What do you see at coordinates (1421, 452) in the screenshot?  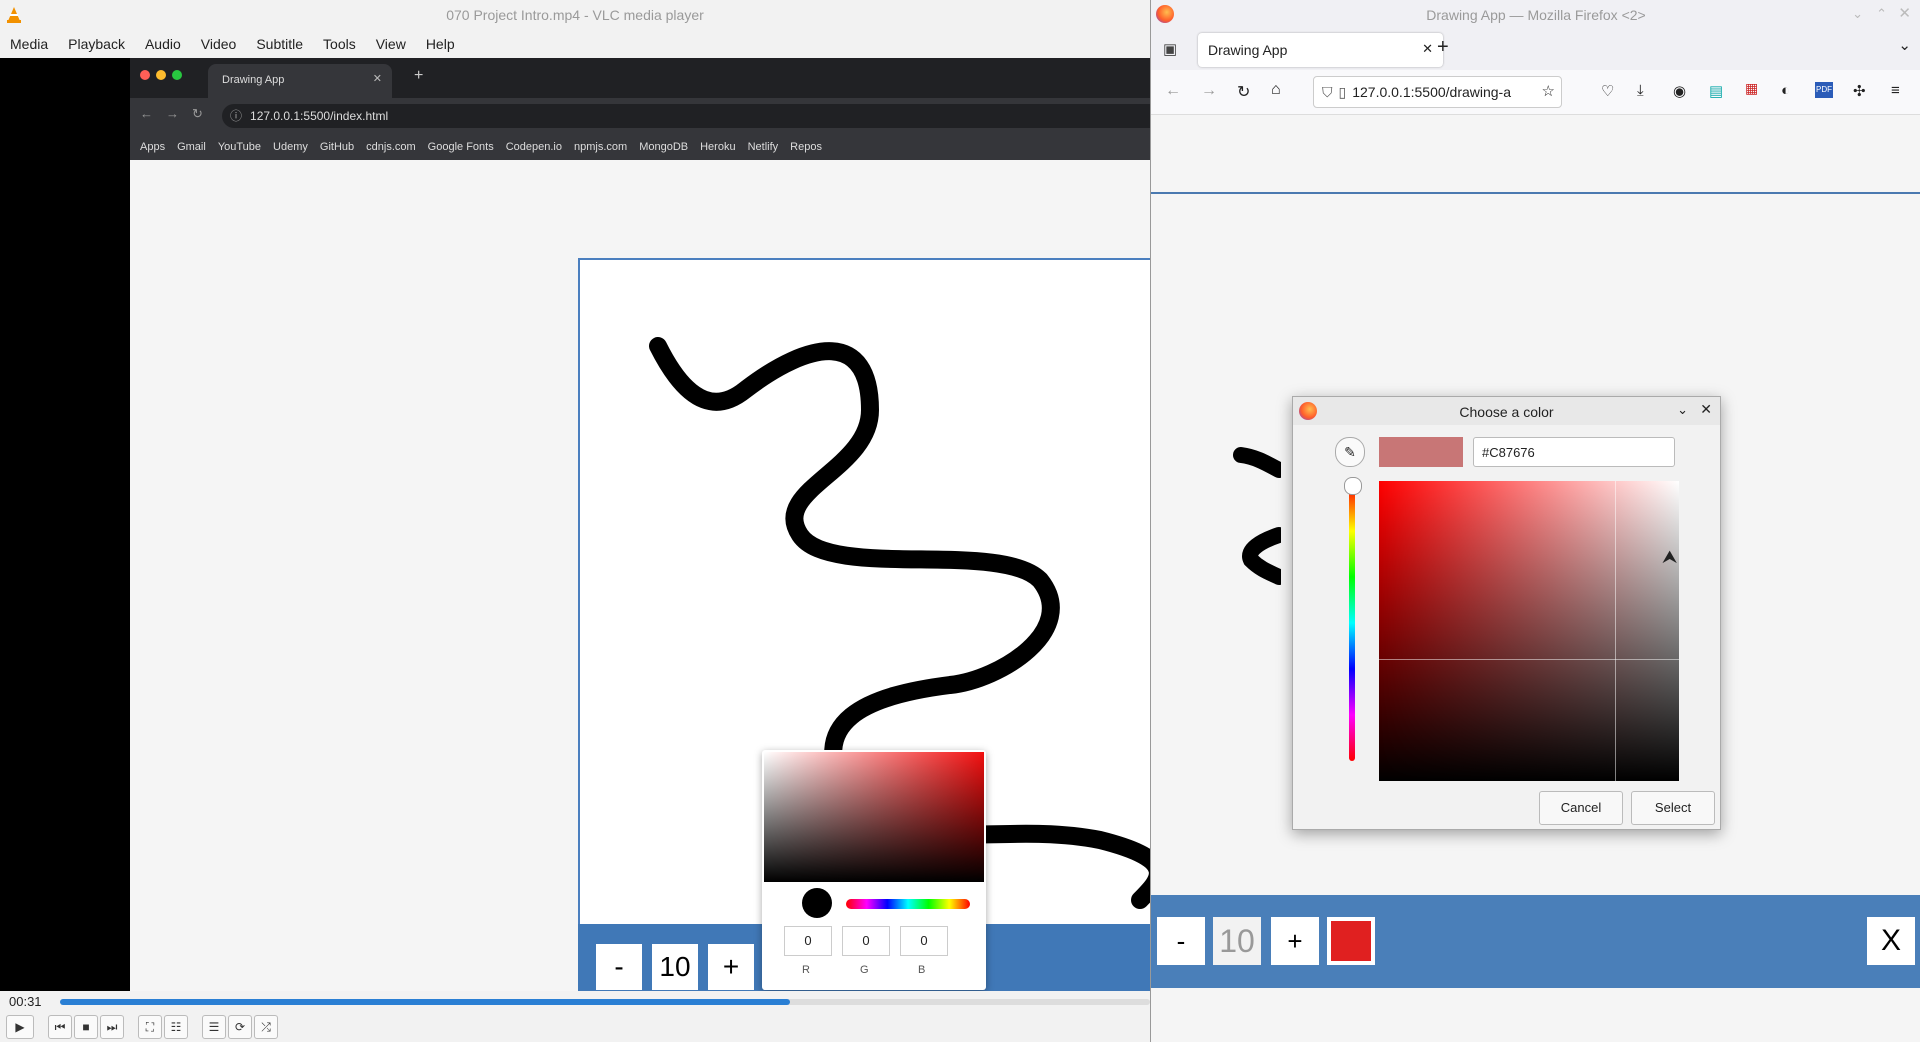 I see `color-preview` at bounding box center [1421, 452].